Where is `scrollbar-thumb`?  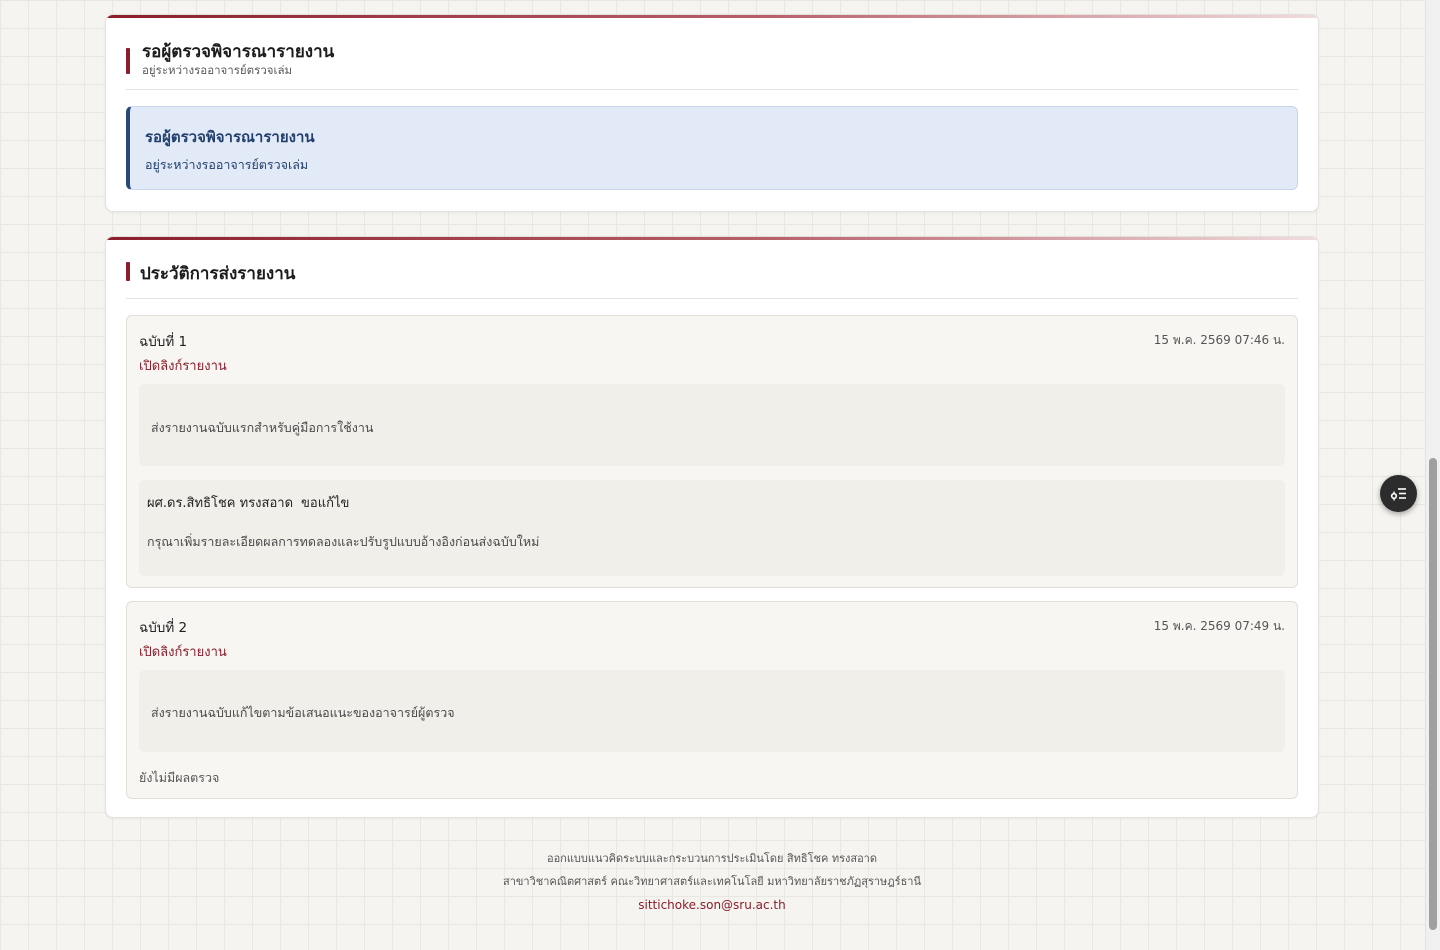 scrollbar-thumb is located at coordinates (1433, 694).